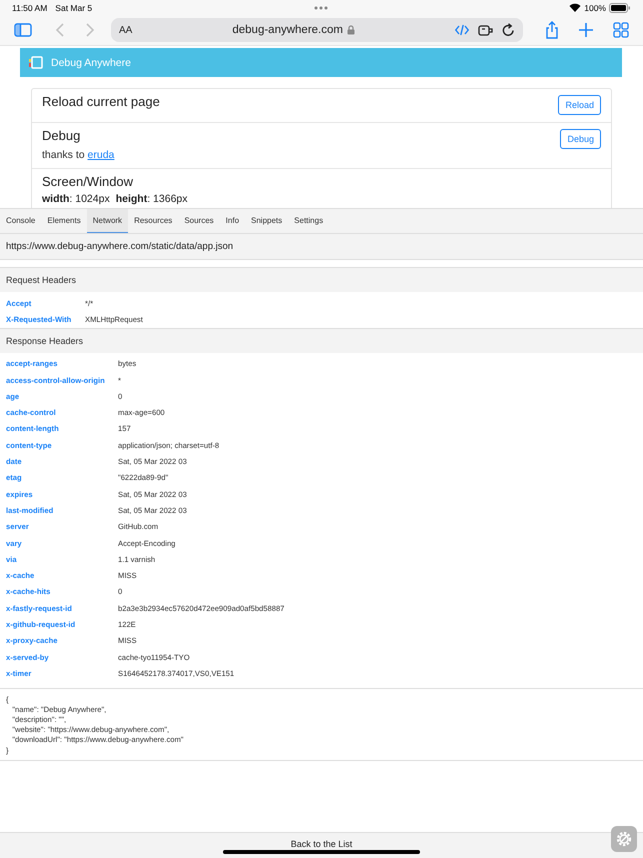 The image size is (643, 858). What do you see at coordinates (309, 221) in the screenshot?
I see `devtools-tab: Settings` at bounding box center [309, 221].